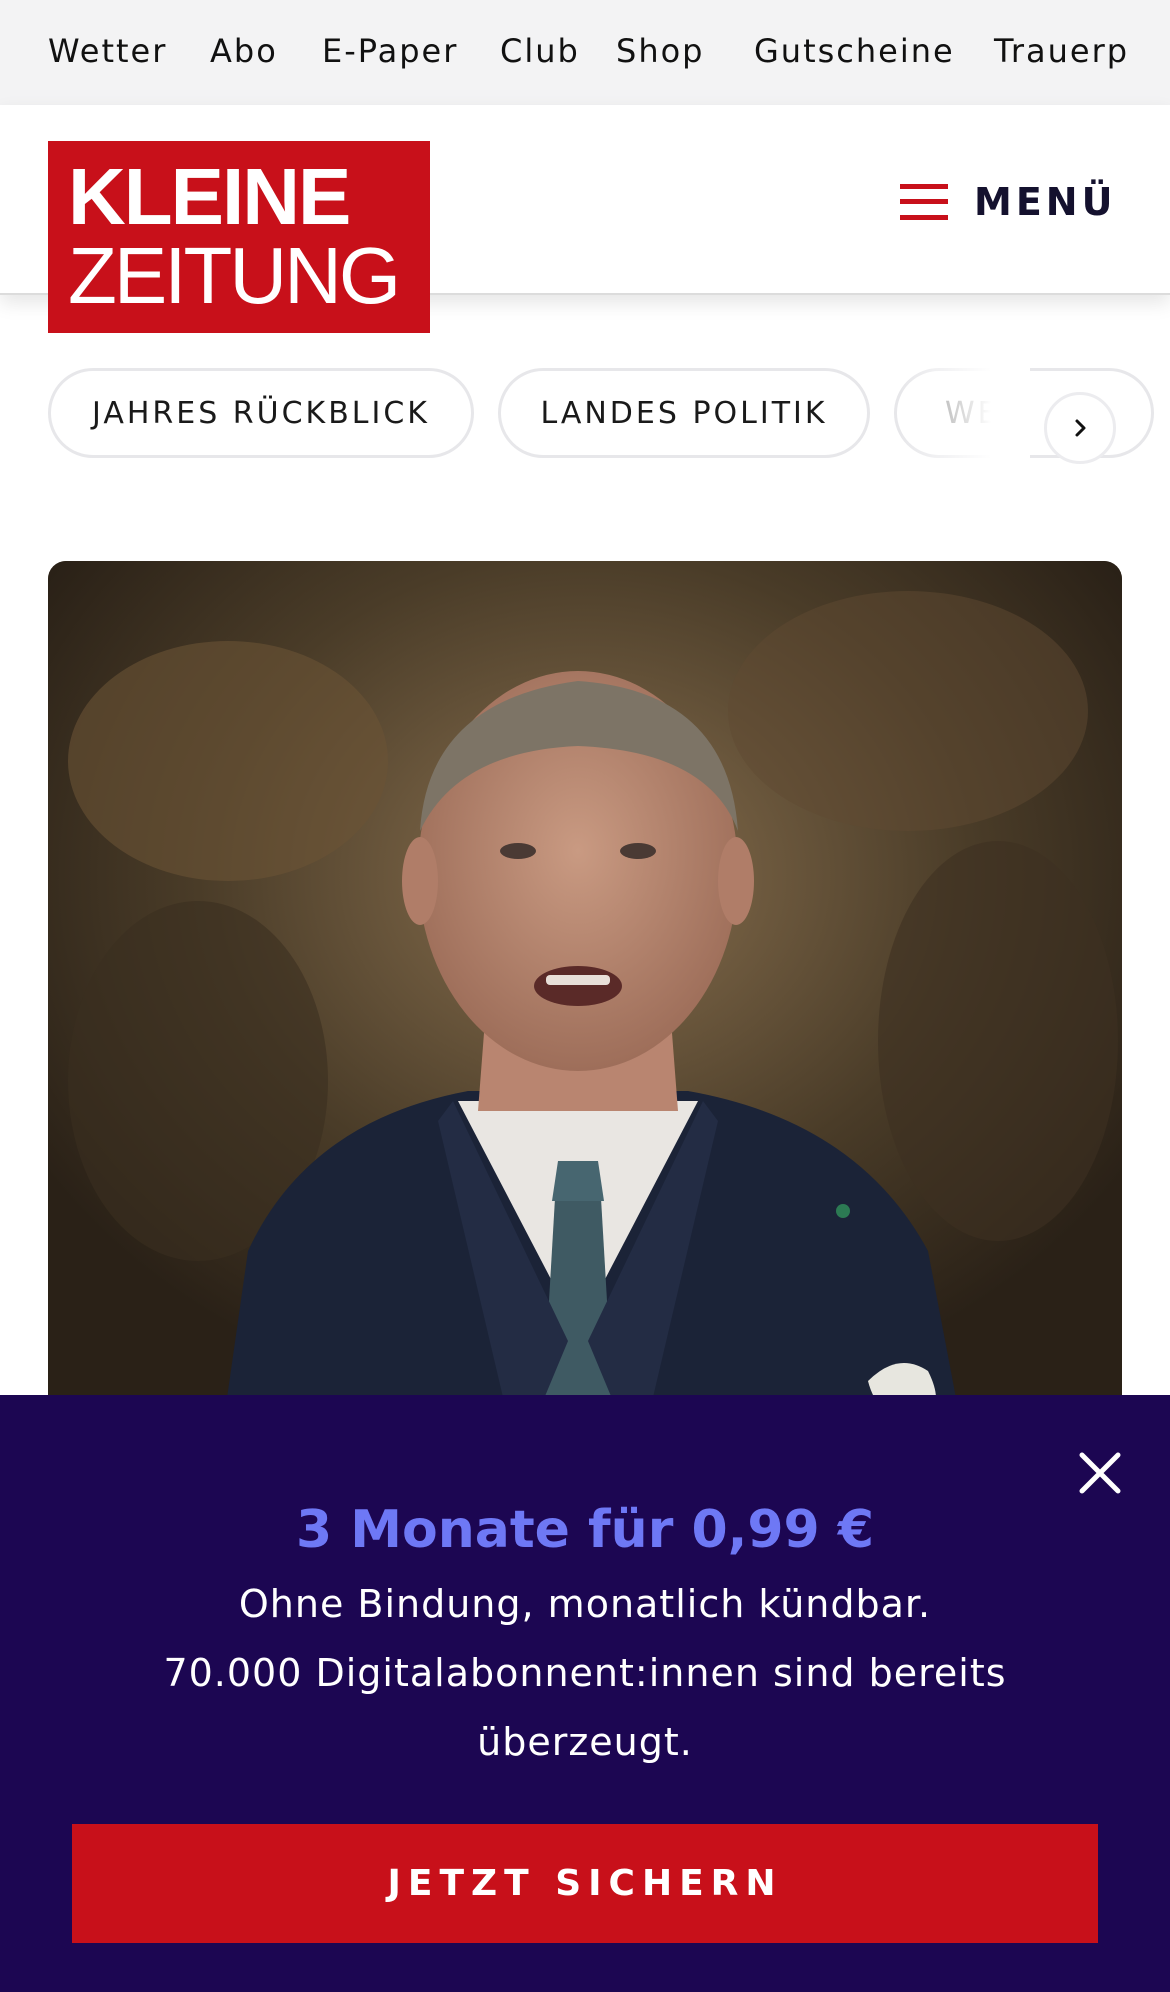  I want to click on topbar-link-wetter: Wetter, so click(107, 51).